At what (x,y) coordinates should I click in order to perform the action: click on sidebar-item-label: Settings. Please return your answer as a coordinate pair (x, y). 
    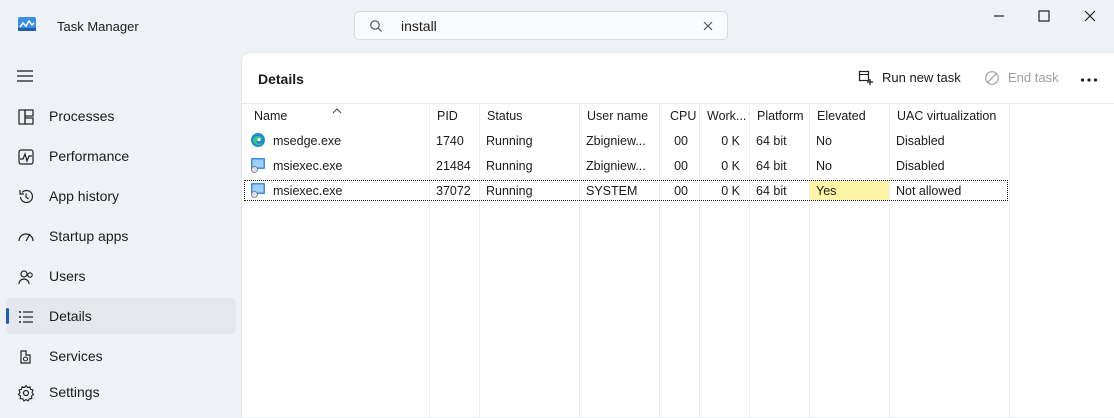
    Looking at the image, I should click on (74, 392).